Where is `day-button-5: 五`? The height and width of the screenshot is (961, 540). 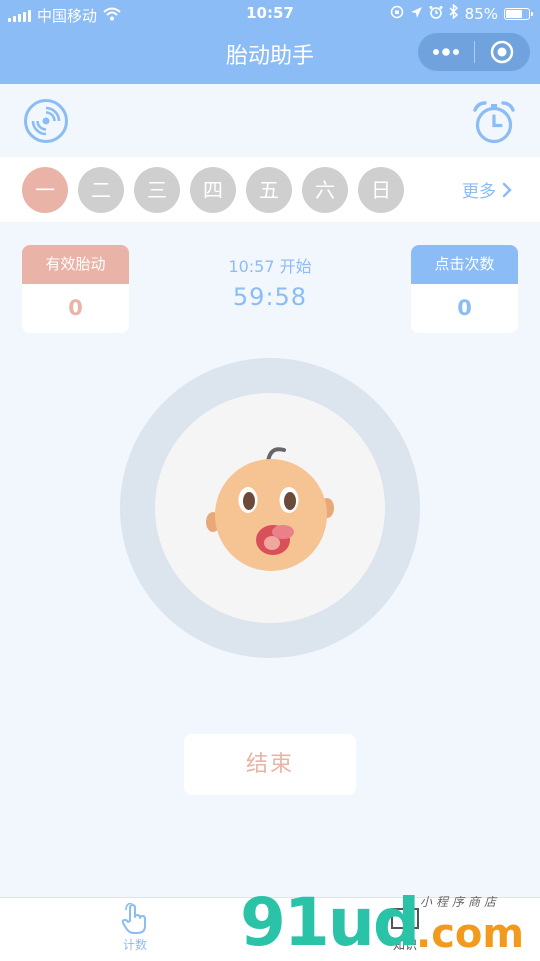 day-button-5: 五 is located at coordinates (269, 190).